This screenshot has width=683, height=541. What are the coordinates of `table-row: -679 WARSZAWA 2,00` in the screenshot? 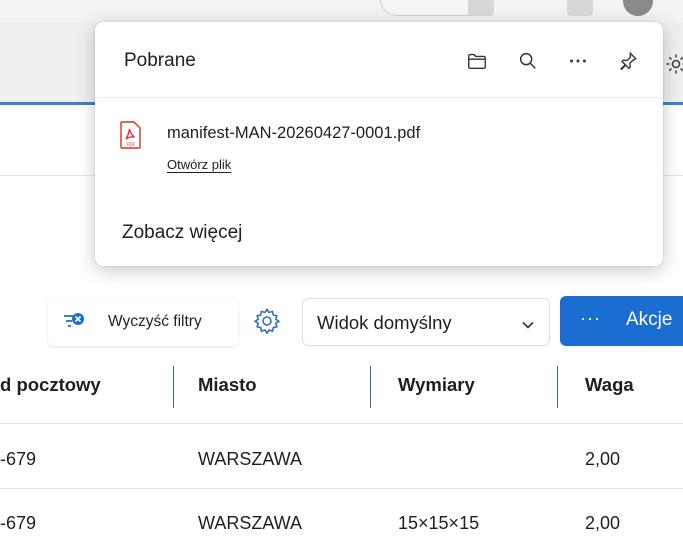 It's located at (341, 457).